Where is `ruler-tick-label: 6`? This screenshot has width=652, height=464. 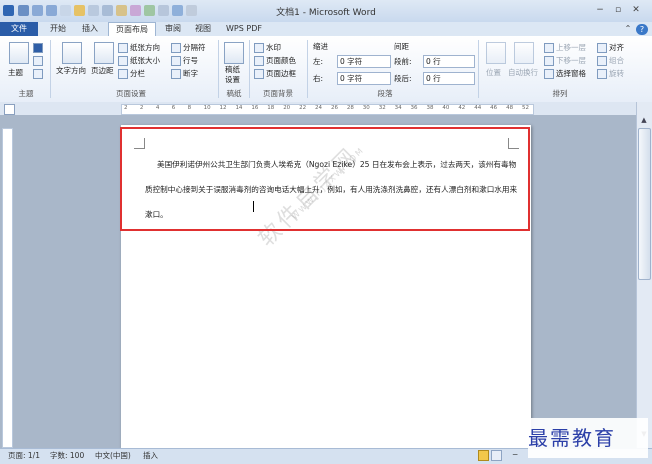
ruler-tick-label: 6 is located at coordinates (173, 108).